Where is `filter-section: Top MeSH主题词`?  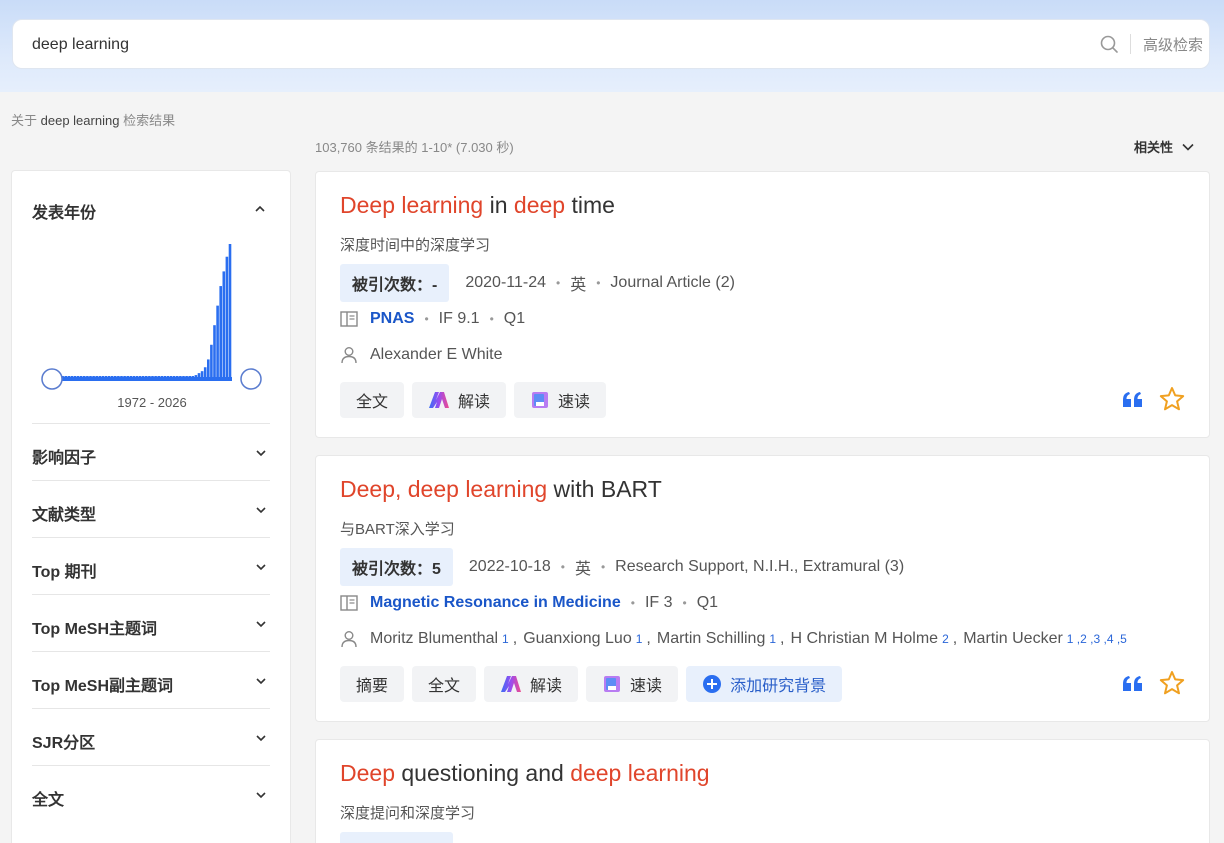 filter-section: Top MeSH主题词 is located at coordinates (151, 622).